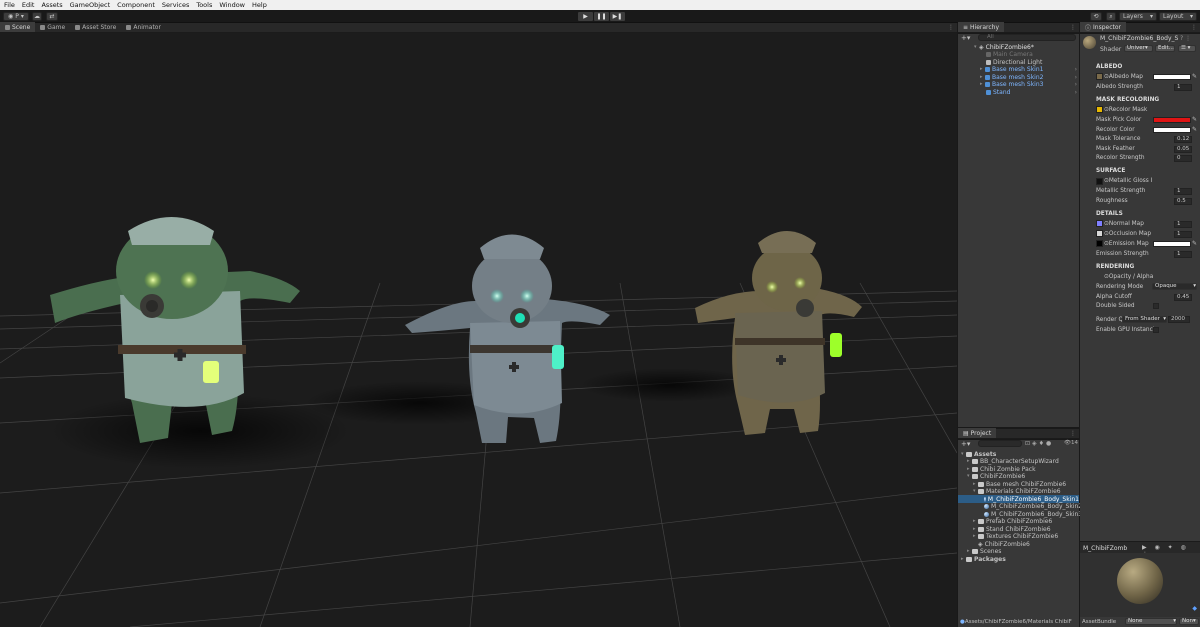 Image resolution: width=1200 pixels, height=627 pixels. Describe the element at coordinates (37, 16) in the screenshot. I see `cloud-button: ☁` at that location.